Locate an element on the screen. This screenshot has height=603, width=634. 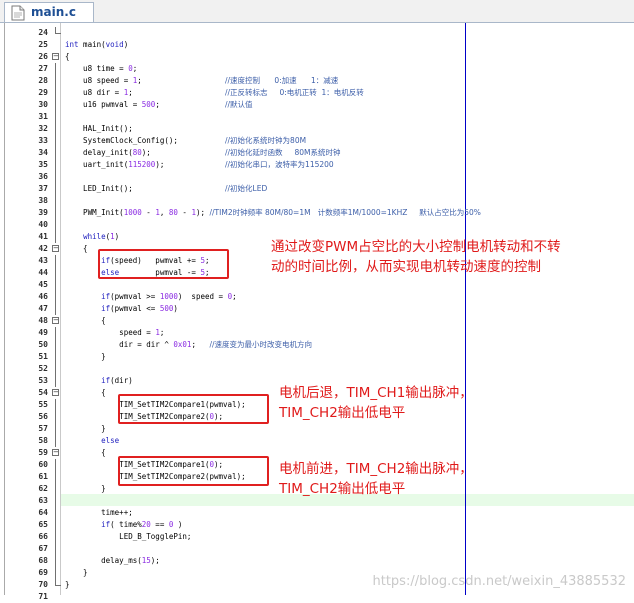
line-number: 29 is located at coordinates (43, 92).